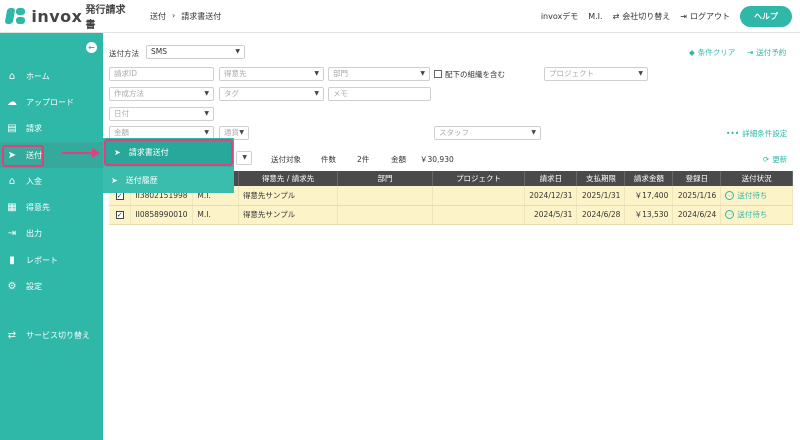  What do you see at coordinates (697, 196) in the screenshot?
I see `cell-registered: 2025/1/16` at bounding box center [697, 196].